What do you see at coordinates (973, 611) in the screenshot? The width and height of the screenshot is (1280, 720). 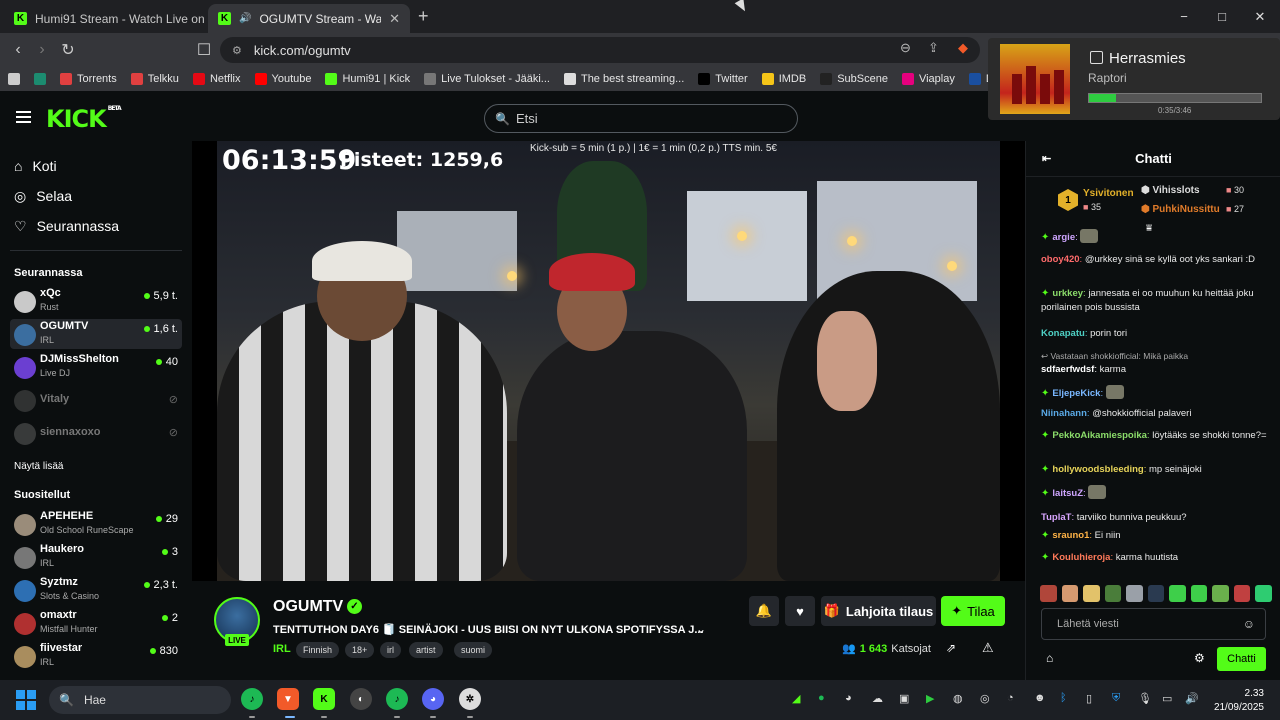 I see `subscribe-button: ✦ Tilaa` at bounding box center [973, 611].